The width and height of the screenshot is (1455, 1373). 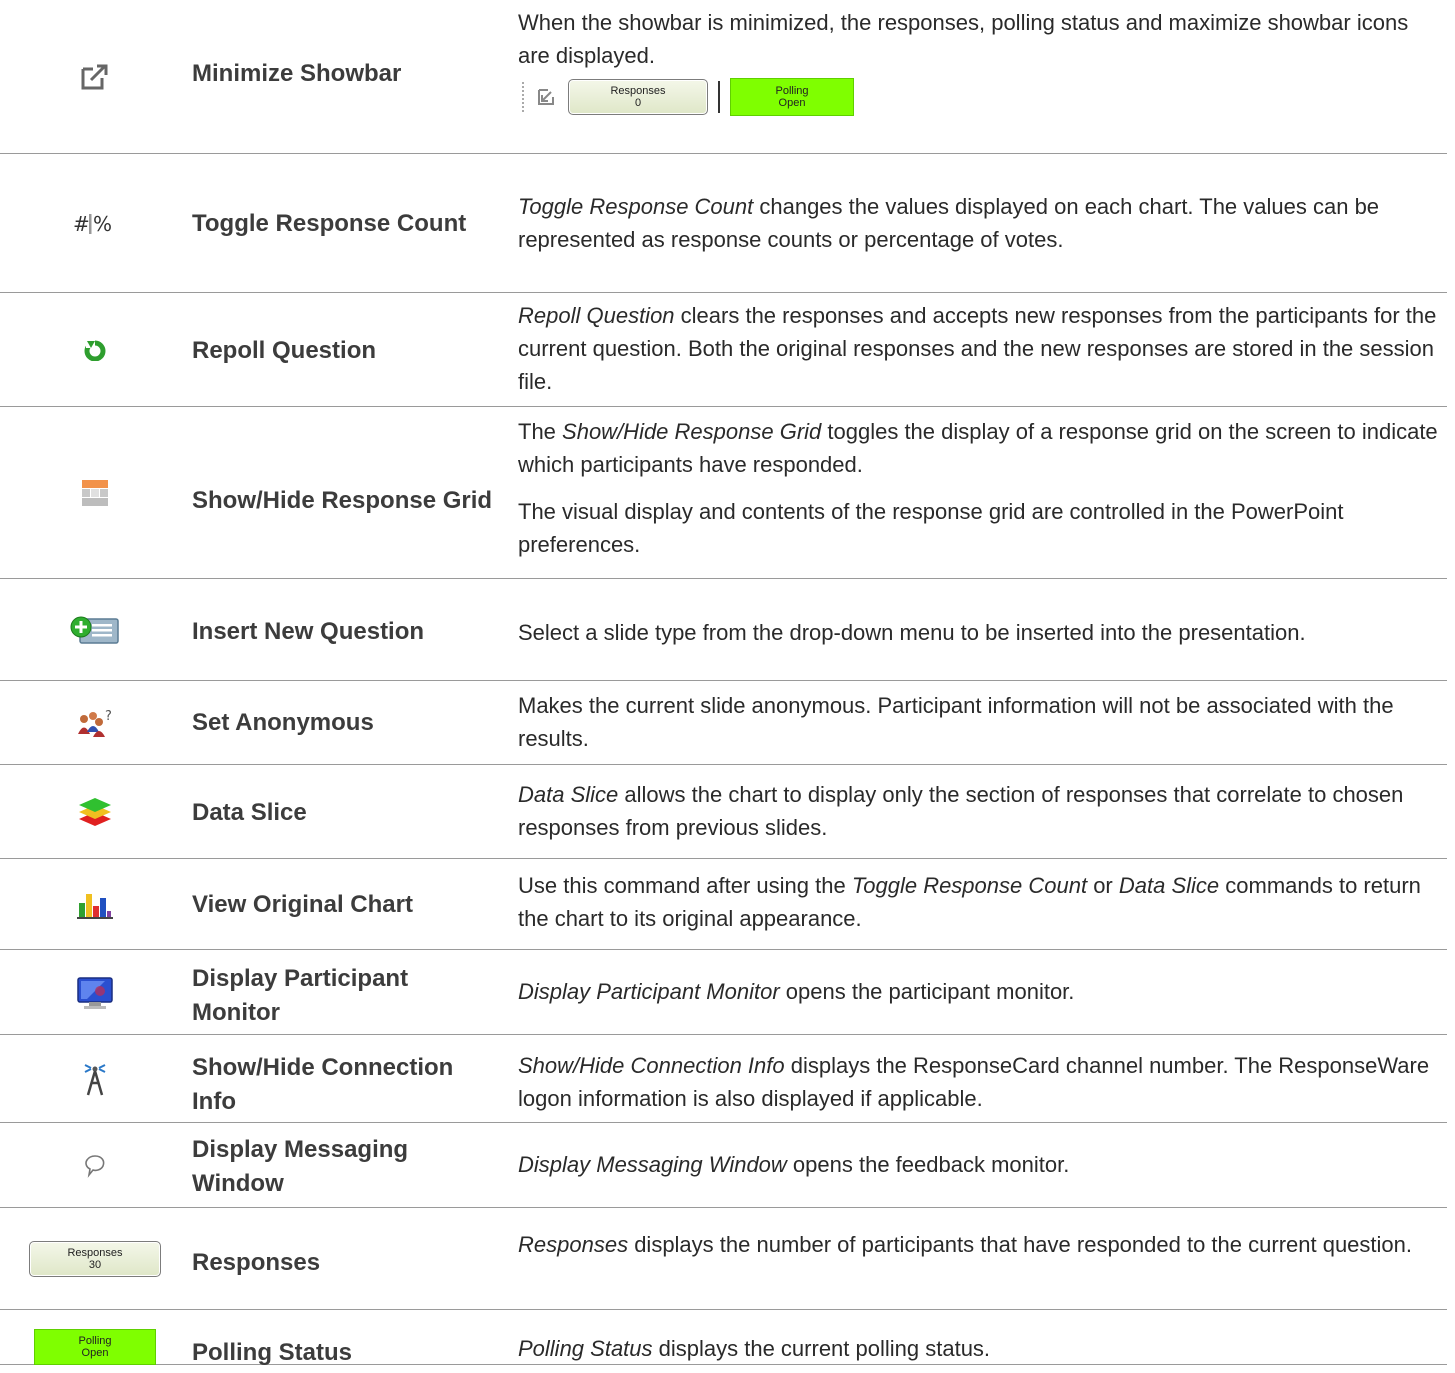 What do you see at coordinates (95, 493) in the screenshot?
I see `response-grid-icon` at bounding box center [95, 493].